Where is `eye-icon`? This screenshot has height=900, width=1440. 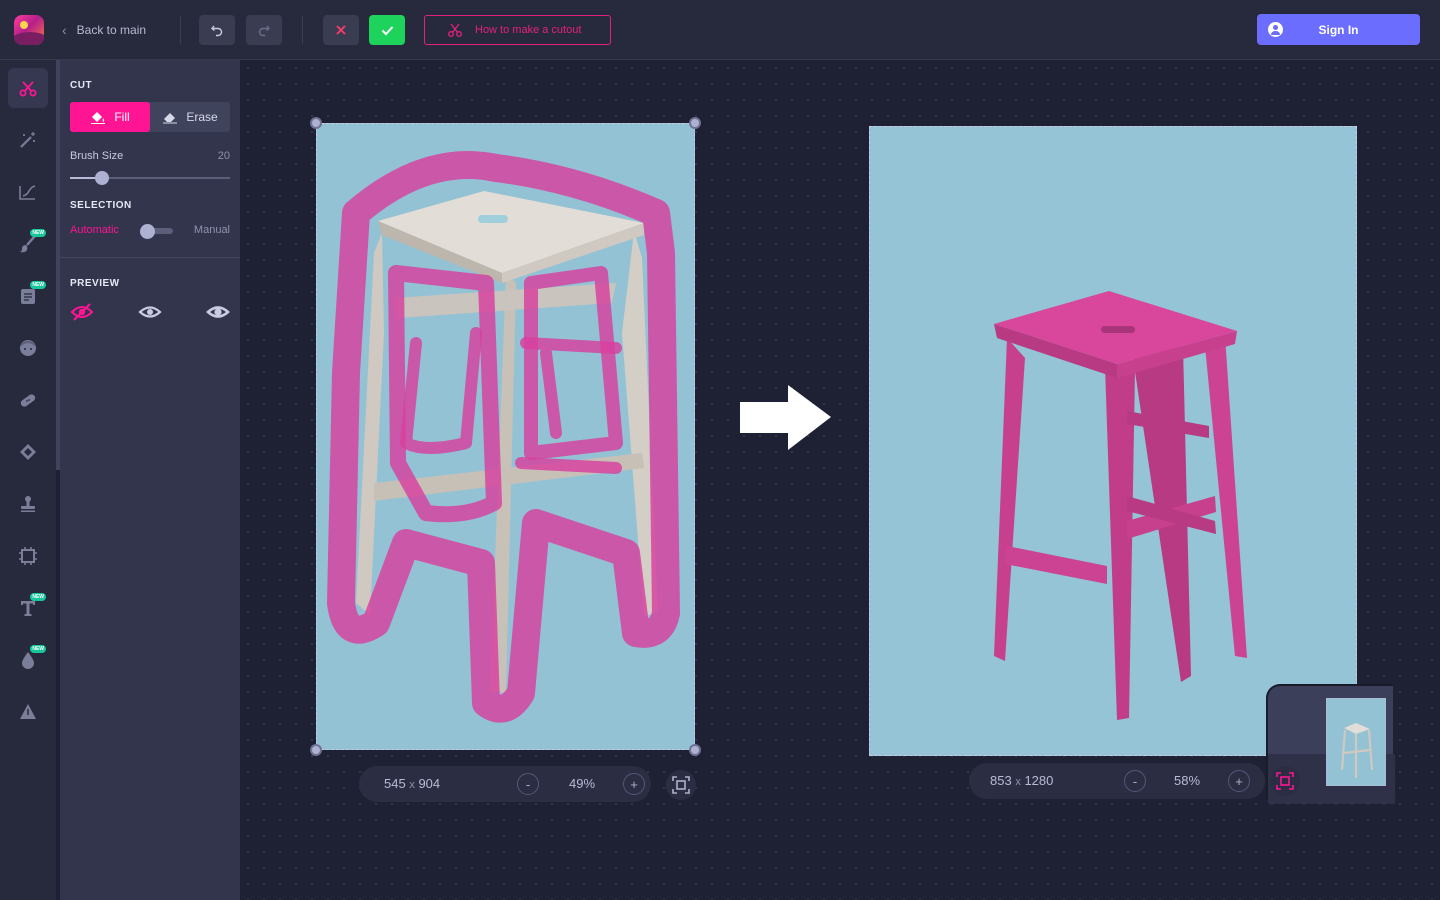 eye-icon is located at coordinates (150, 312).